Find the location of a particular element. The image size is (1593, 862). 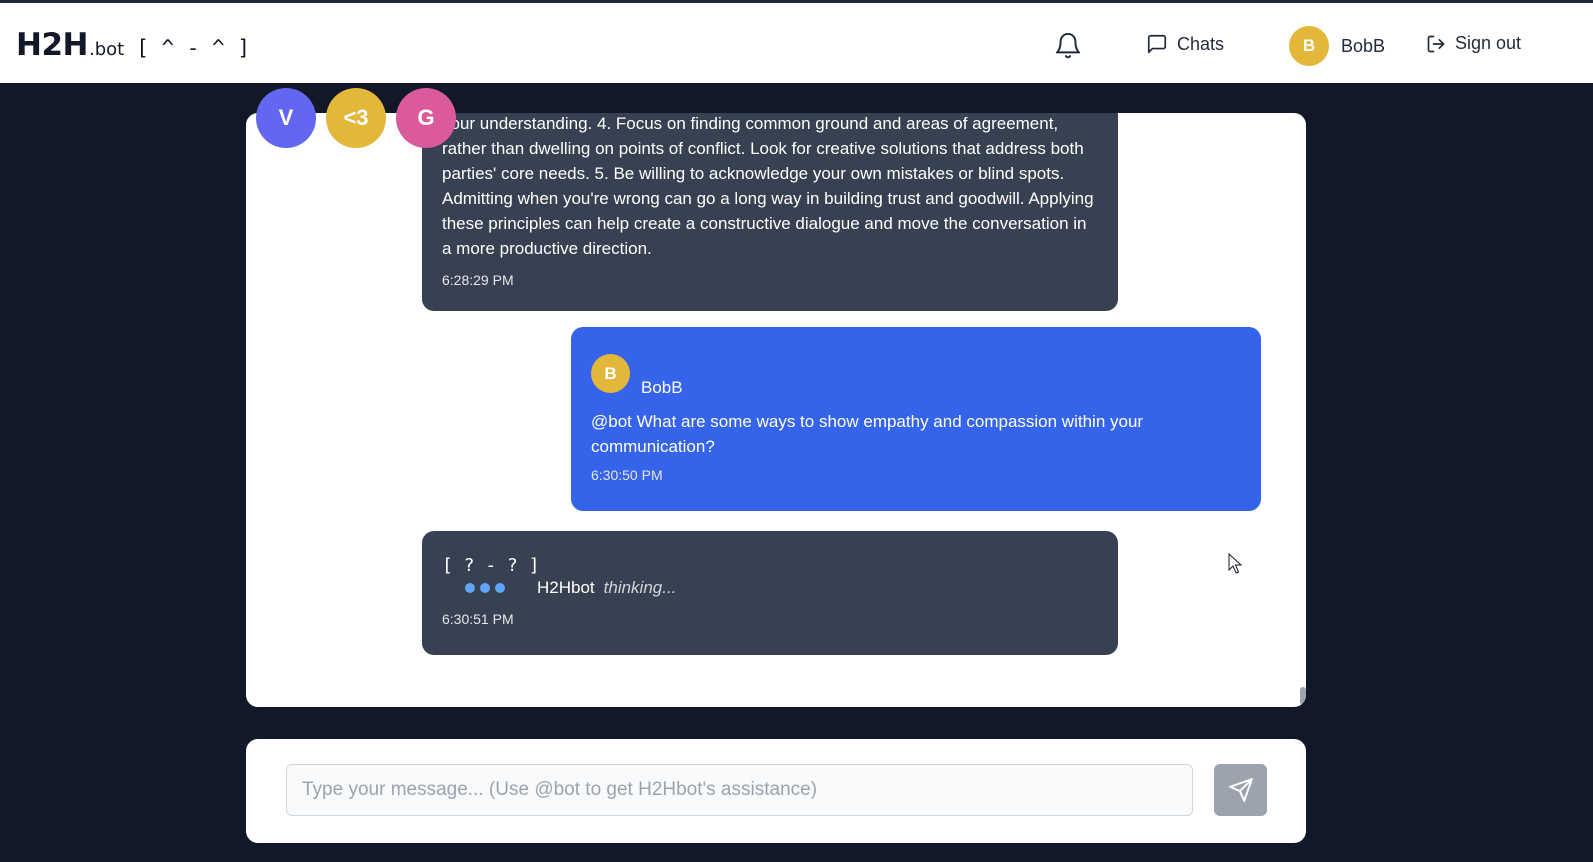

sign-out-button: Sign out is located at coordinates (1473, 43).